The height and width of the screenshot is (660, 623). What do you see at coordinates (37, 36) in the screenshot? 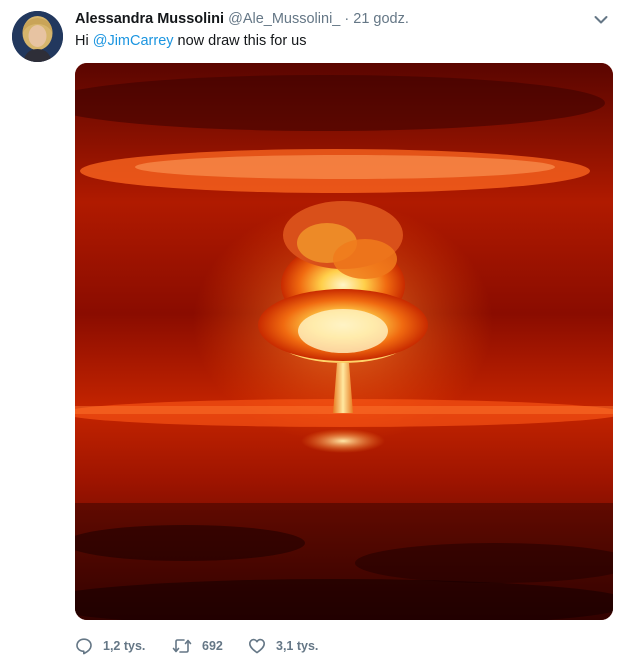
I see `avatar` at bounding box center [37, 36].